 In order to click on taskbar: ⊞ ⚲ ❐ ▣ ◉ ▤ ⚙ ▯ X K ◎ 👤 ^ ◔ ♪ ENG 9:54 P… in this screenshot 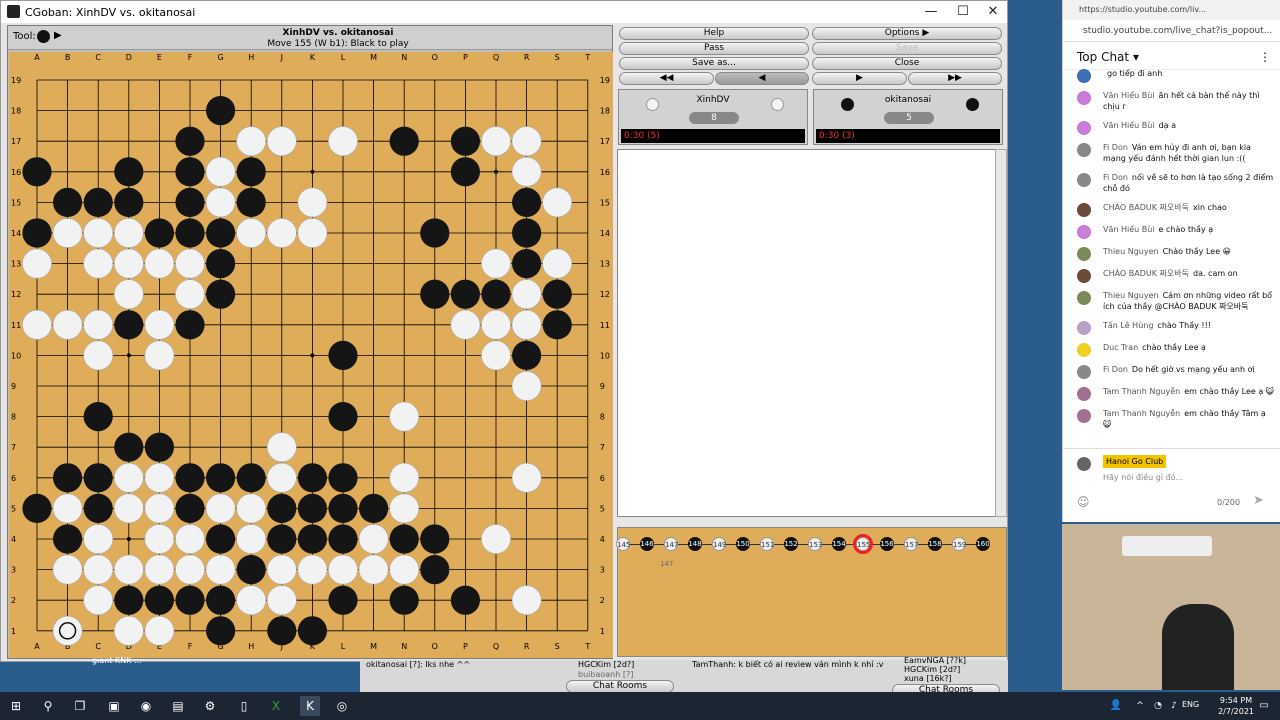, I will do `click(640, 706)`.